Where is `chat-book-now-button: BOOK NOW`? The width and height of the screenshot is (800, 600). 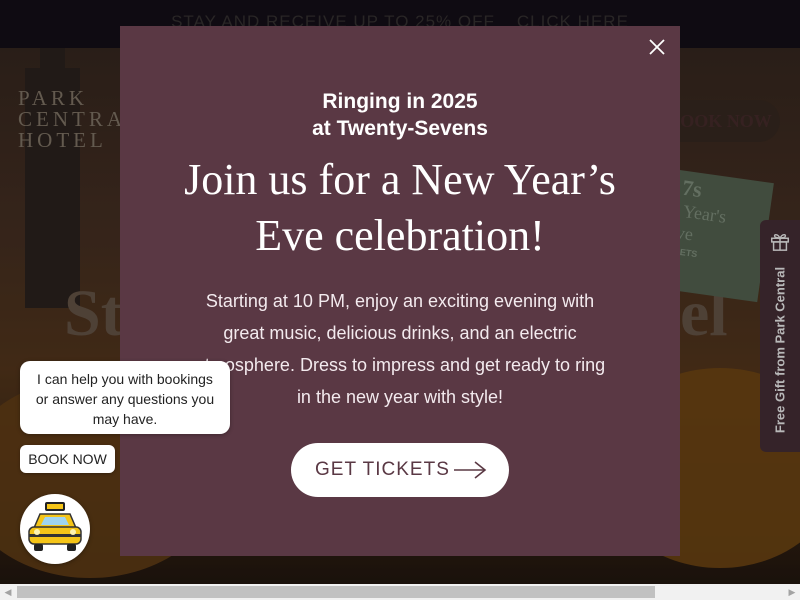
chat-book-now-button: BOOK NOW is located at coordinates (67, 459).